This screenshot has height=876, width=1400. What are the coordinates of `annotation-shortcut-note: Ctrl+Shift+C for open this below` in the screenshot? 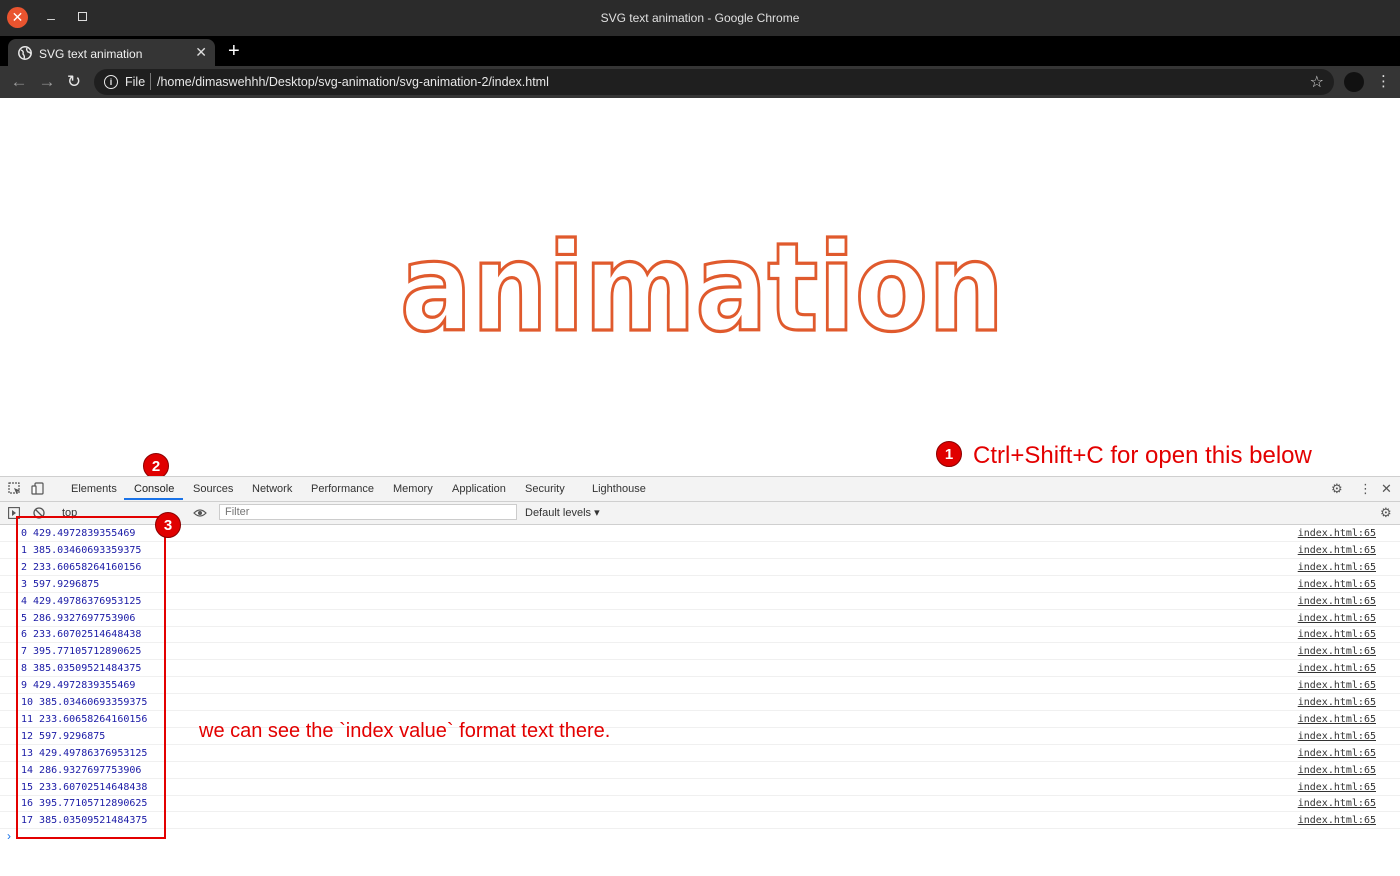 It's located at (1142, 455).